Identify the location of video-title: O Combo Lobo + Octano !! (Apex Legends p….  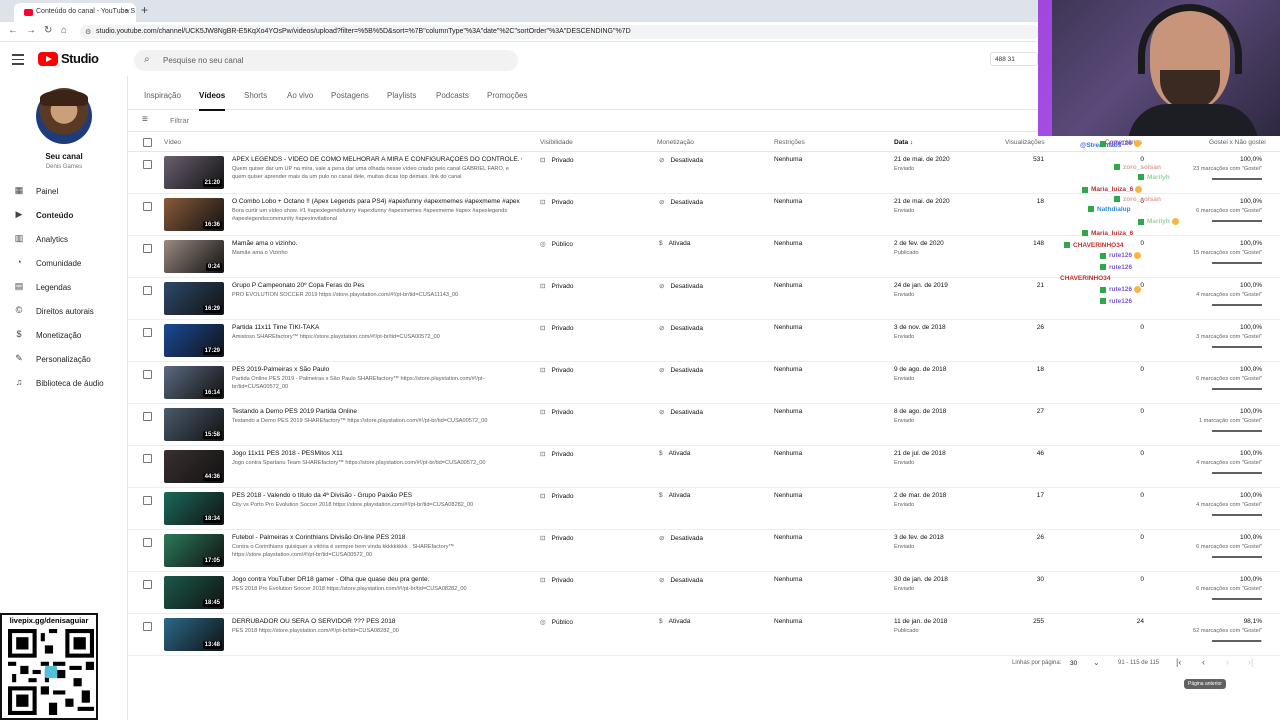
(377, 201).